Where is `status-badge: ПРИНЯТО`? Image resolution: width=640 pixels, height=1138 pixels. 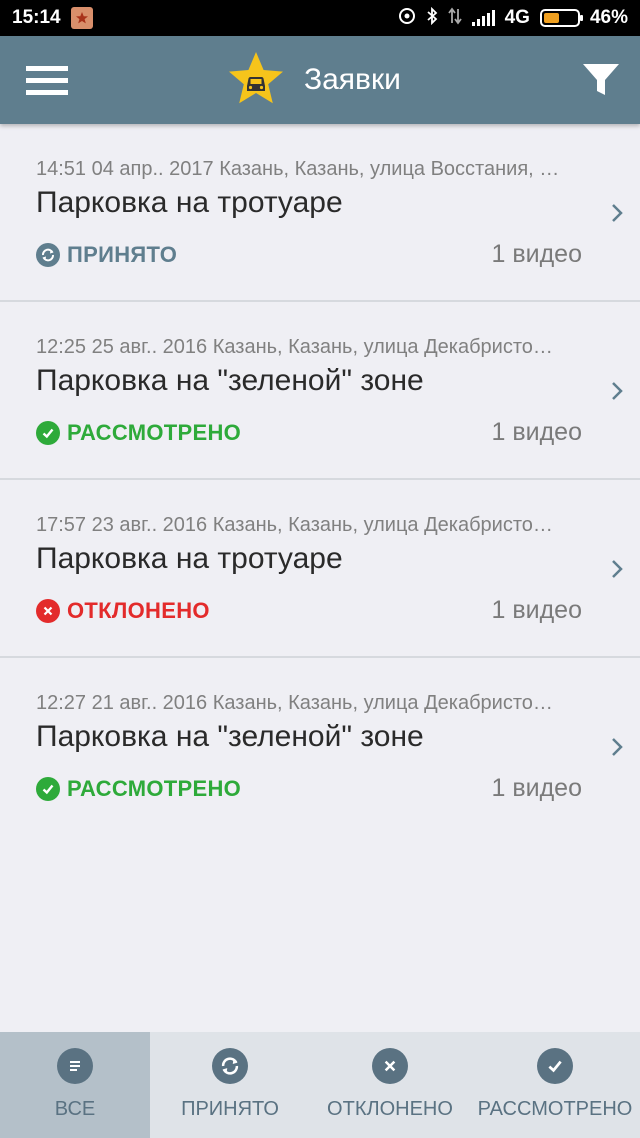
status-badge: ПРИНЯТО is located at coordinates (106, 255).